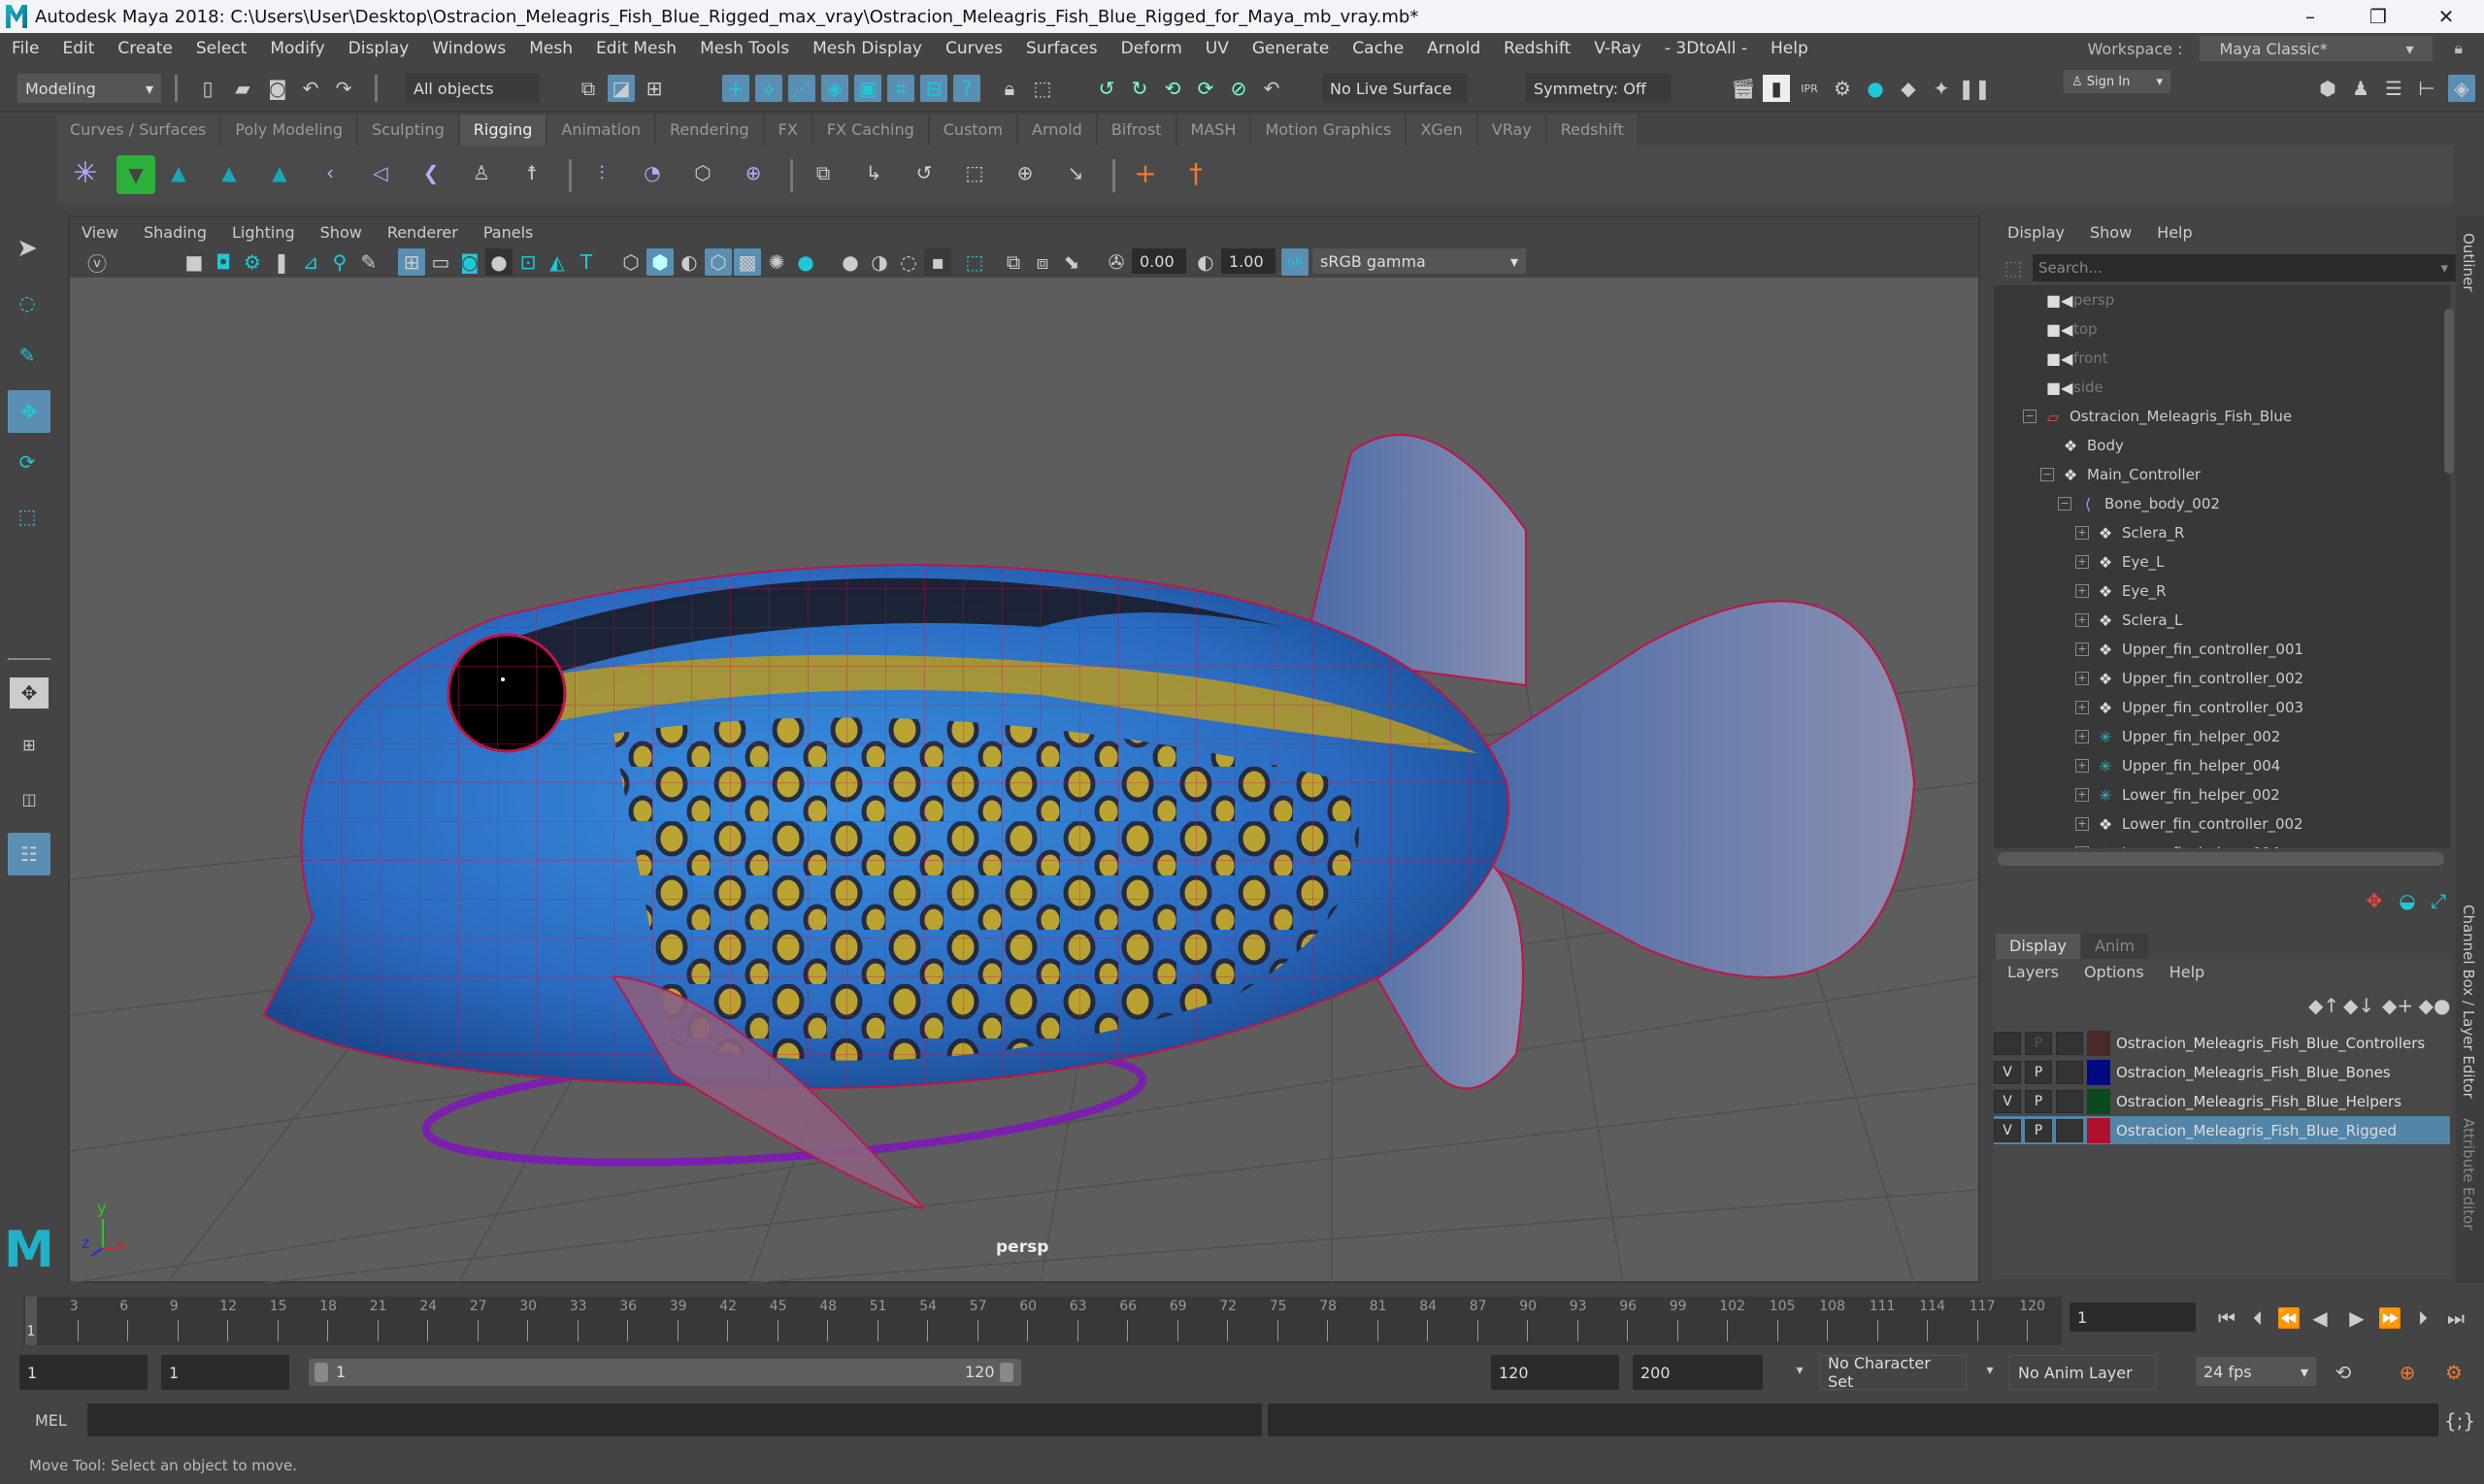  Describe the element at coordinates (1042, 262) in the screenshot. I see `xray-joints-icon: ⧈` at that location.